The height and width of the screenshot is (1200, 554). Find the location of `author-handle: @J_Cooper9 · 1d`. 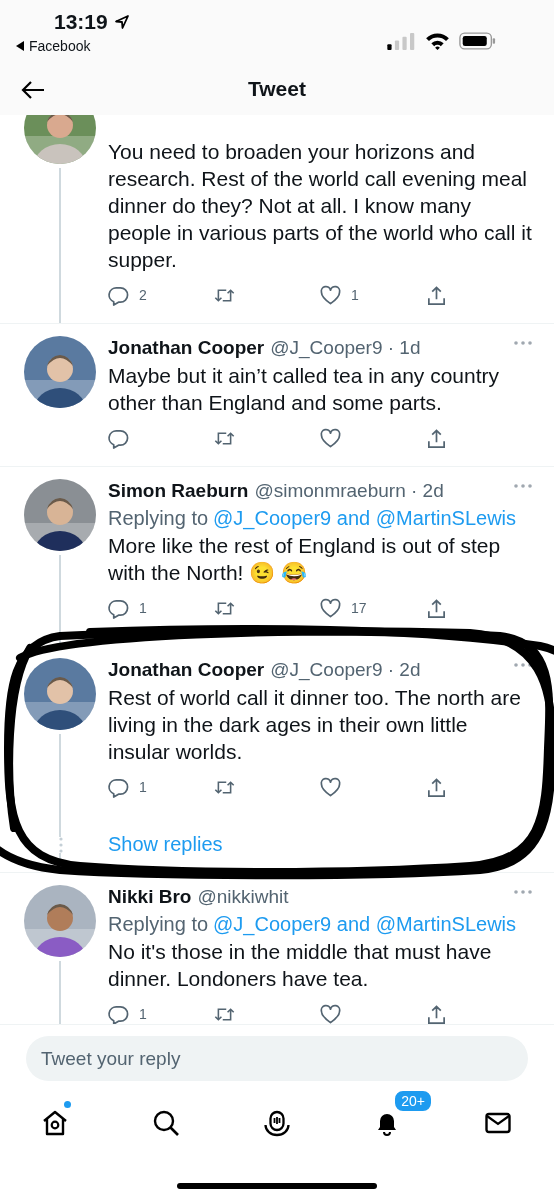

author-handle: @J_Cooper9 · 1d is located at coordinates (345, 348).